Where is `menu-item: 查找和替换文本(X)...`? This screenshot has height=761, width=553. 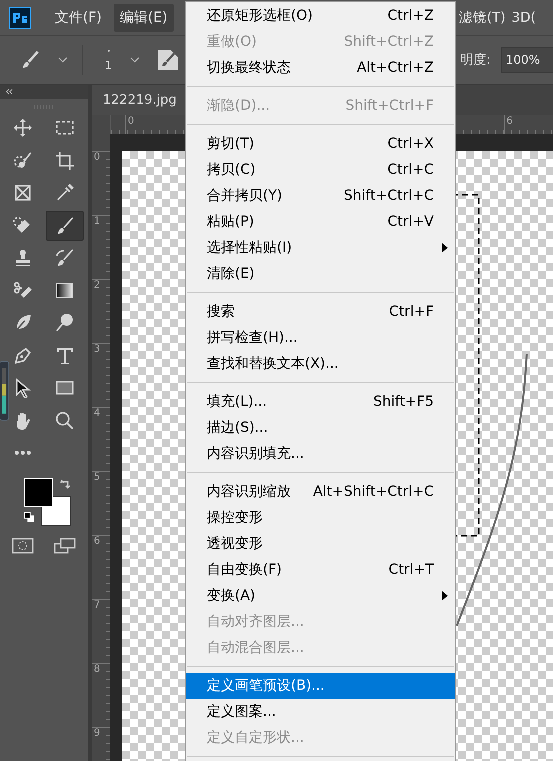 menu-item: 查找和替换文本(X)... is located at coordinates (320, 364).